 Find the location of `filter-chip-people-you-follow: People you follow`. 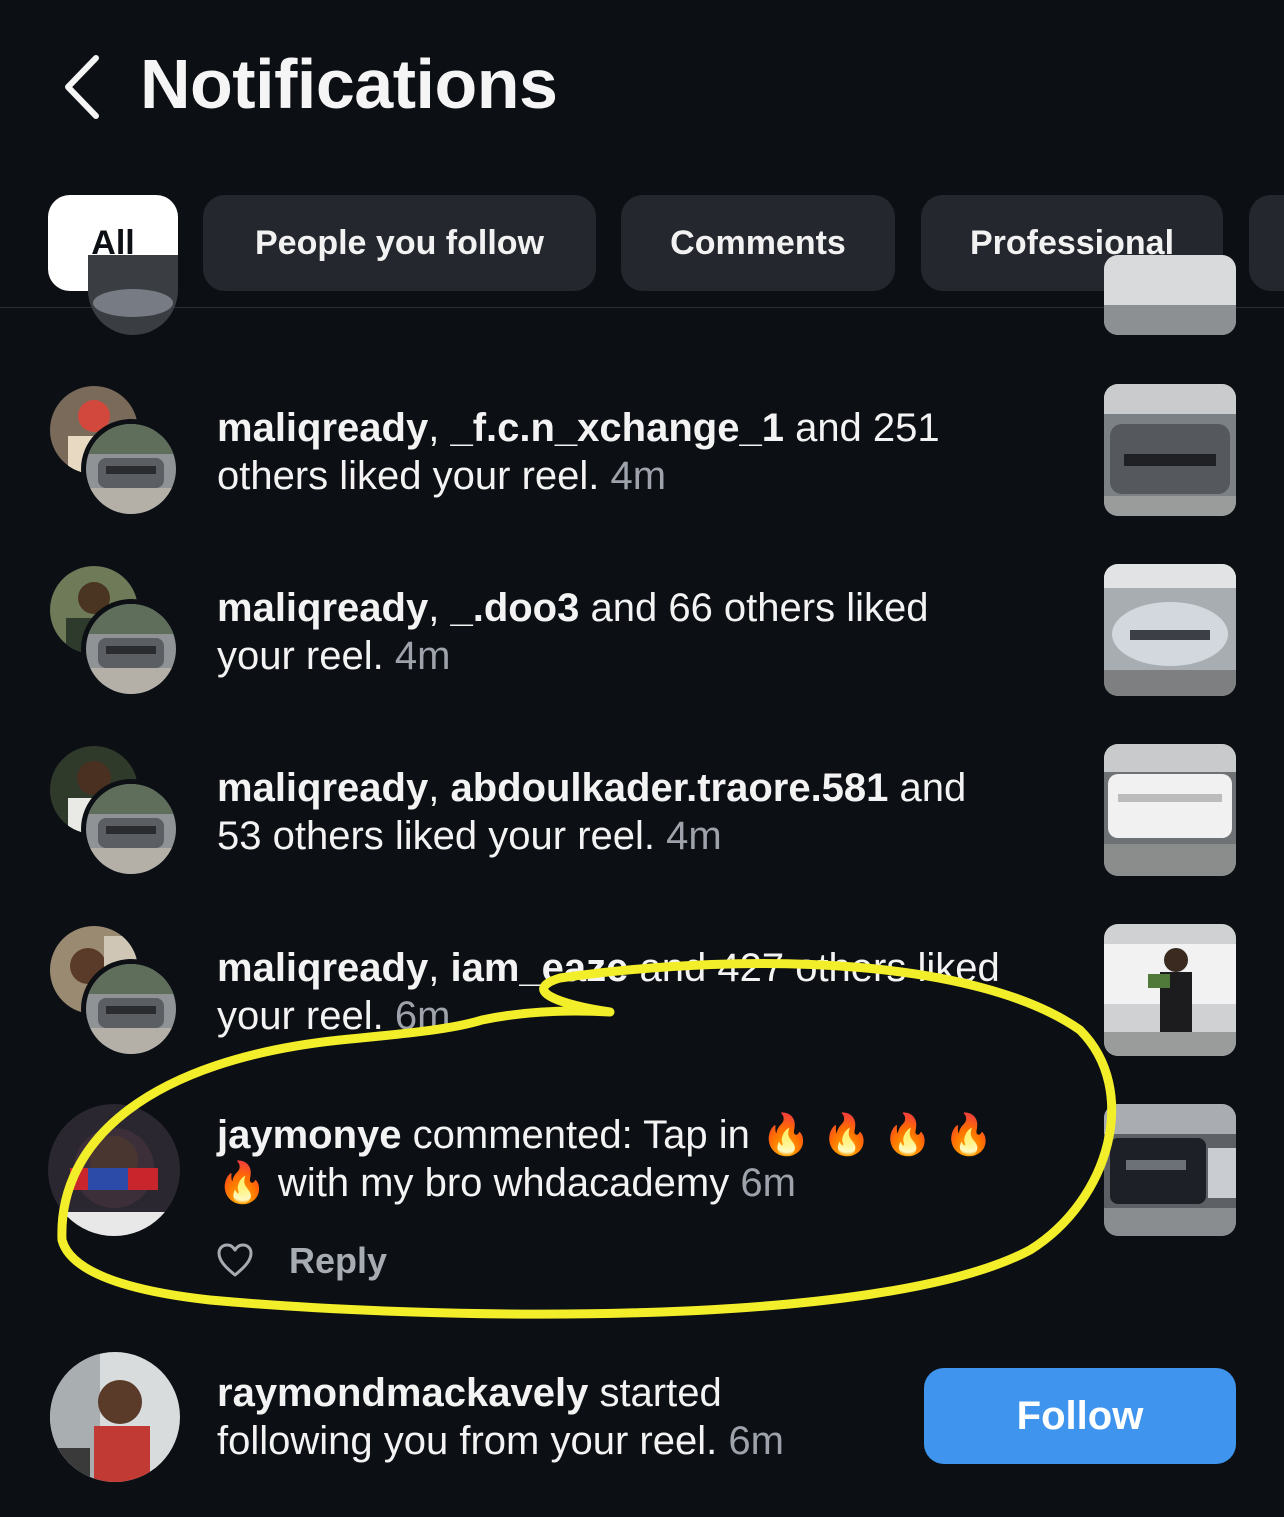

filter-chip-people-you-follow: People you follow is located at coordinates (399, 243).